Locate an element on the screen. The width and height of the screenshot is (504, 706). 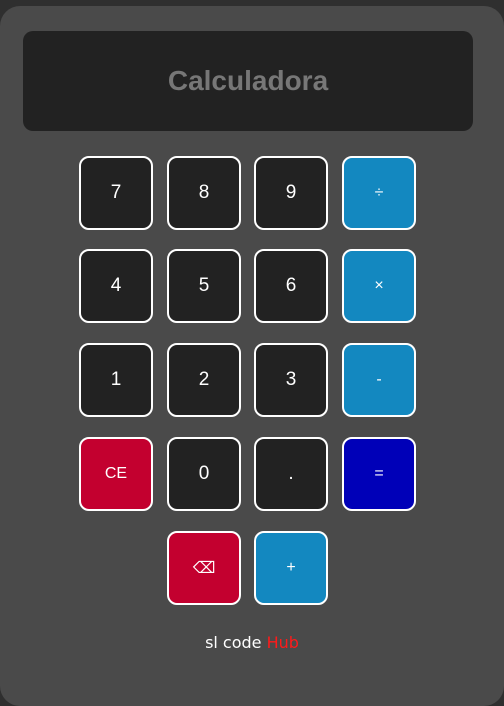
equals-button: = is located at coordinates (379, 474).